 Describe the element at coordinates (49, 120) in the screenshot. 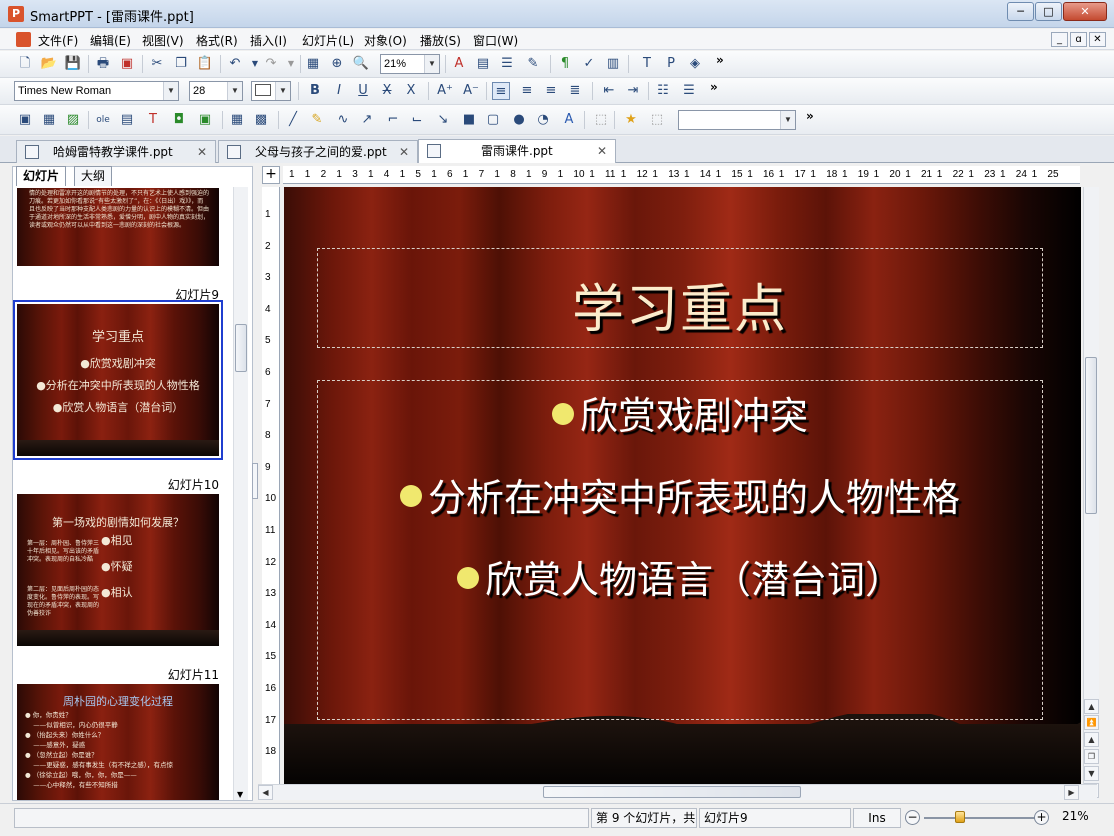

I see `table-insert-icon: ▦` at that location.